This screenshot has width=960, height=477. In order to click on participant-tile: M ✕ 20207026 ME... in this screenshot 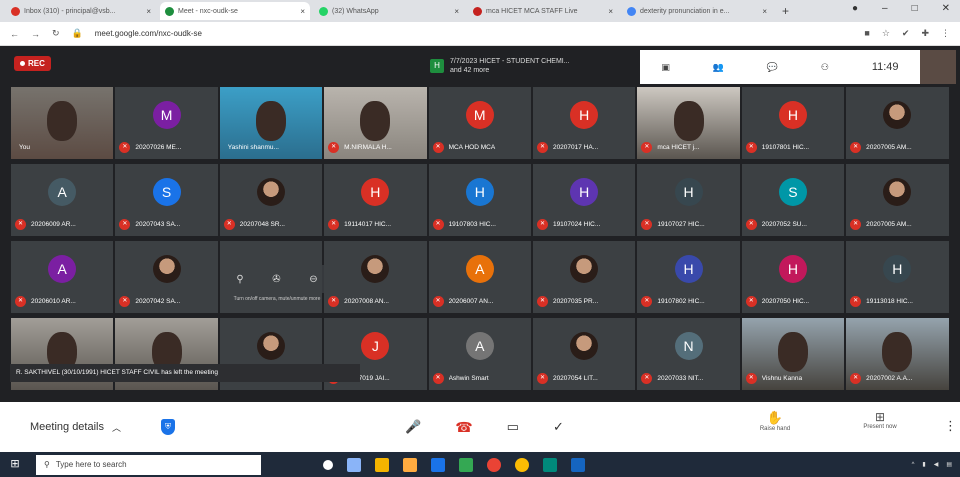, I will do `click(166, 123)`.